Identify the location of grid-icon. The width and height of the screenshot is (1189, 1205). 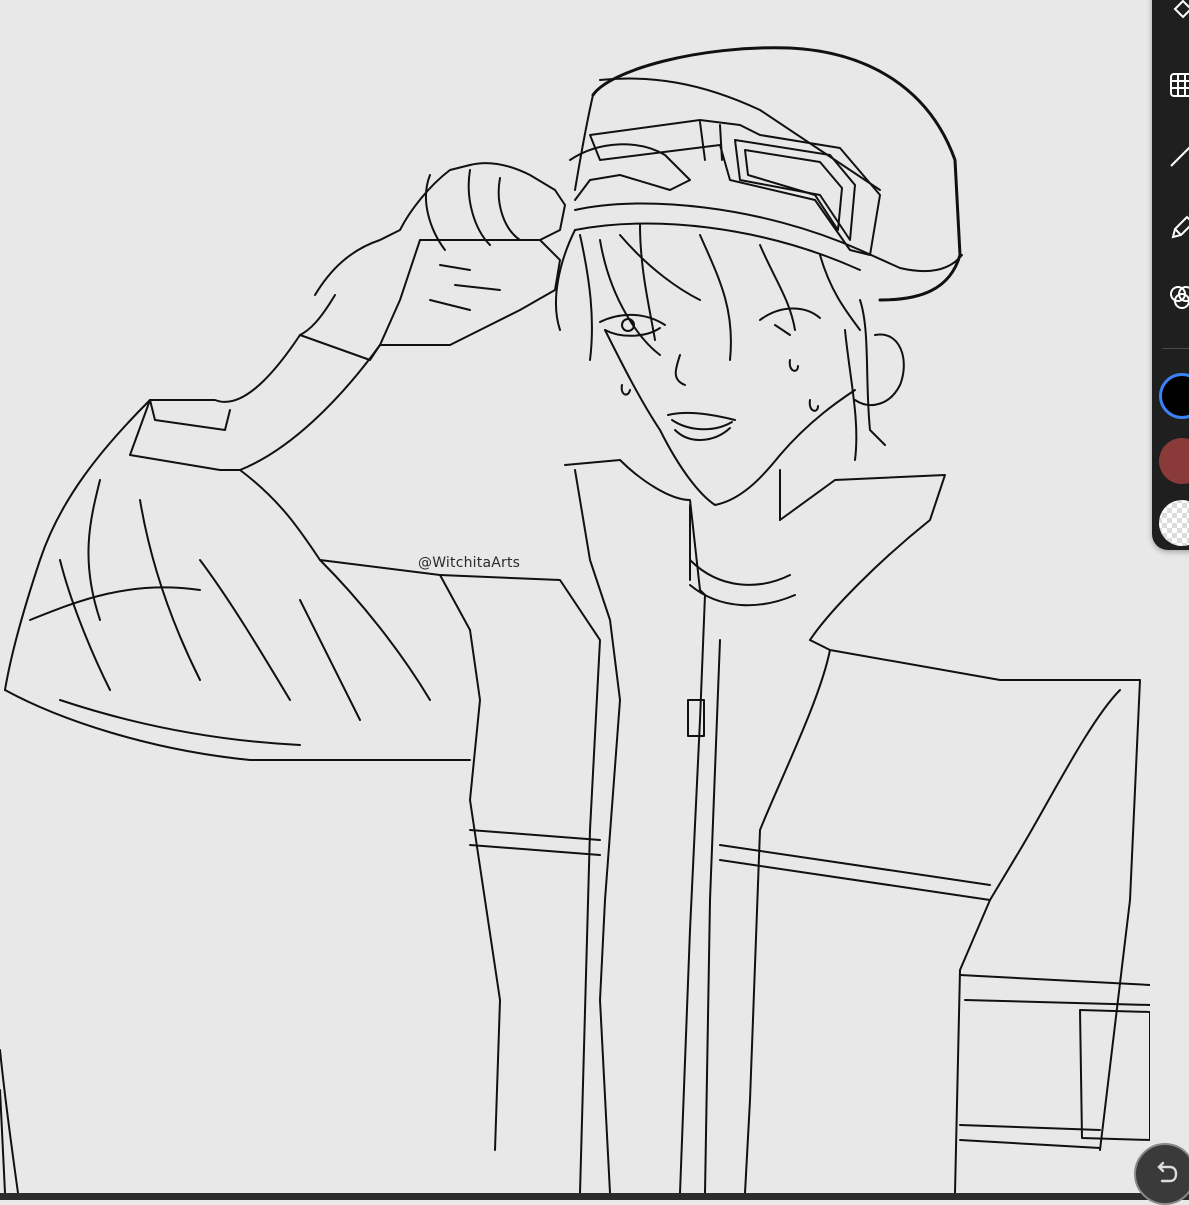
(1175, 85).